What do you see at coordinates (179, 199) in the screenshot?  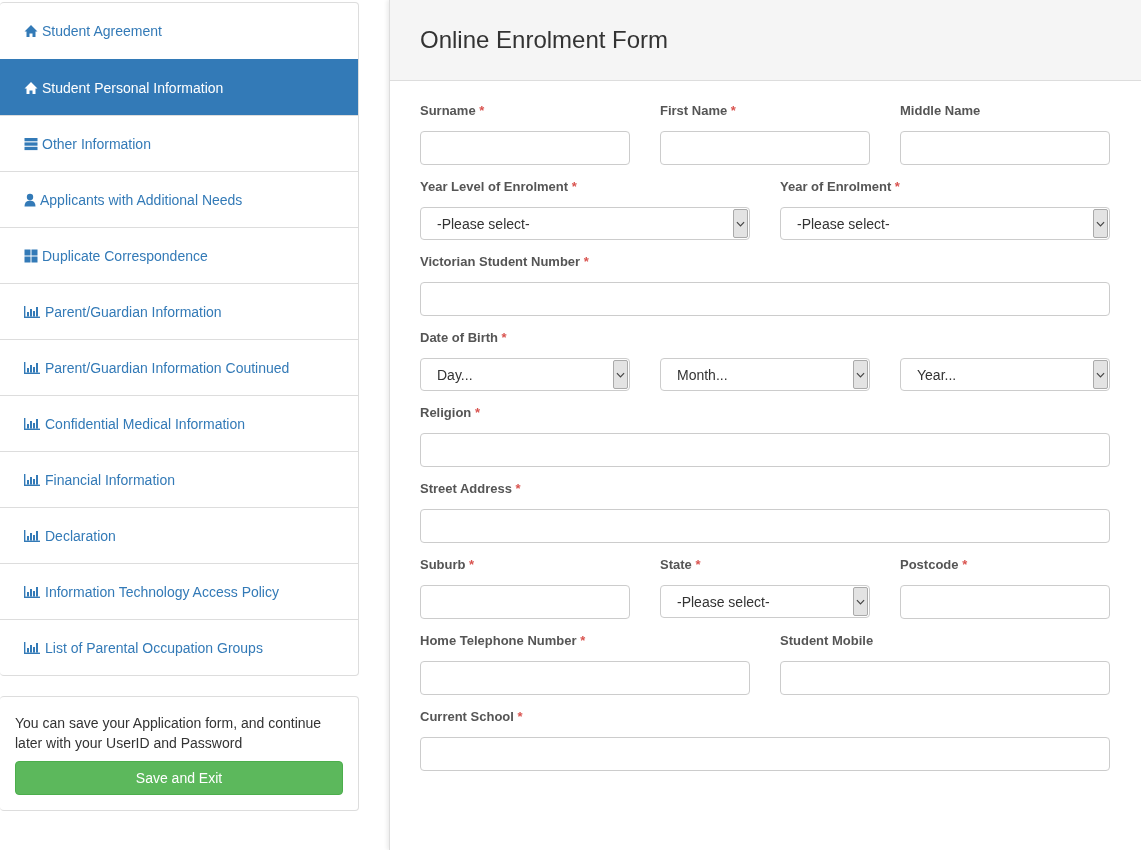 I see `nav-item: Applicants with Additional Needs` at bounding box center [179, 199].